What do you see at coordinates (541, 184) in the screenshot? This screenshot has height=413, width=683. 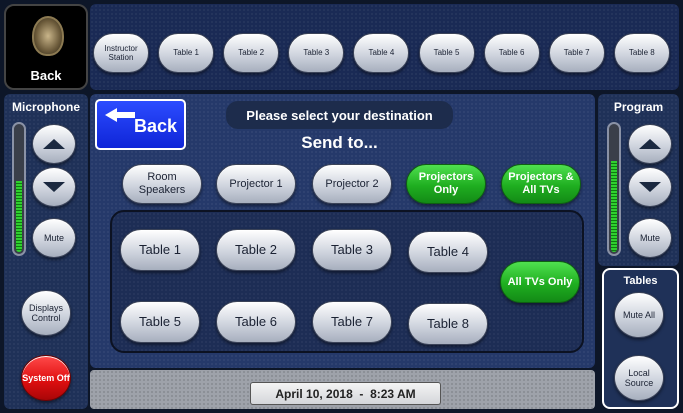 I see `destination-projectors-and-all-tvs: Projectors & All TVs` at bounding box center [541, 184].